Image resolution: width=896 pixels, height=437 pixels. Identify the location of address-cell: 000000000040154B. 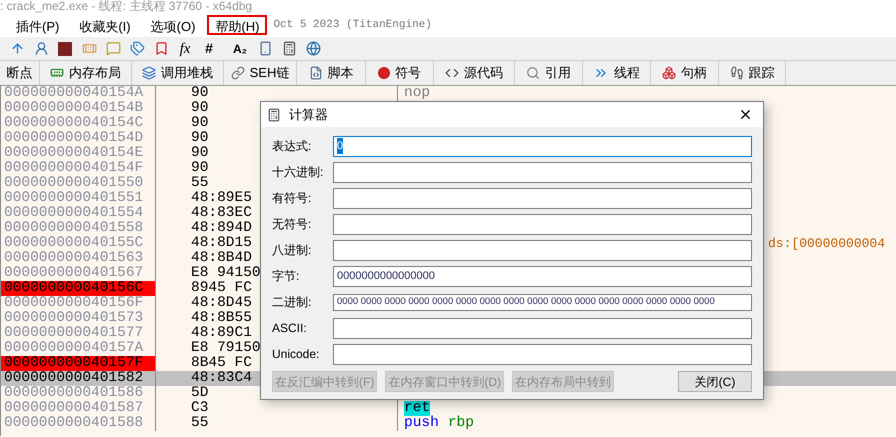
(78, 108).